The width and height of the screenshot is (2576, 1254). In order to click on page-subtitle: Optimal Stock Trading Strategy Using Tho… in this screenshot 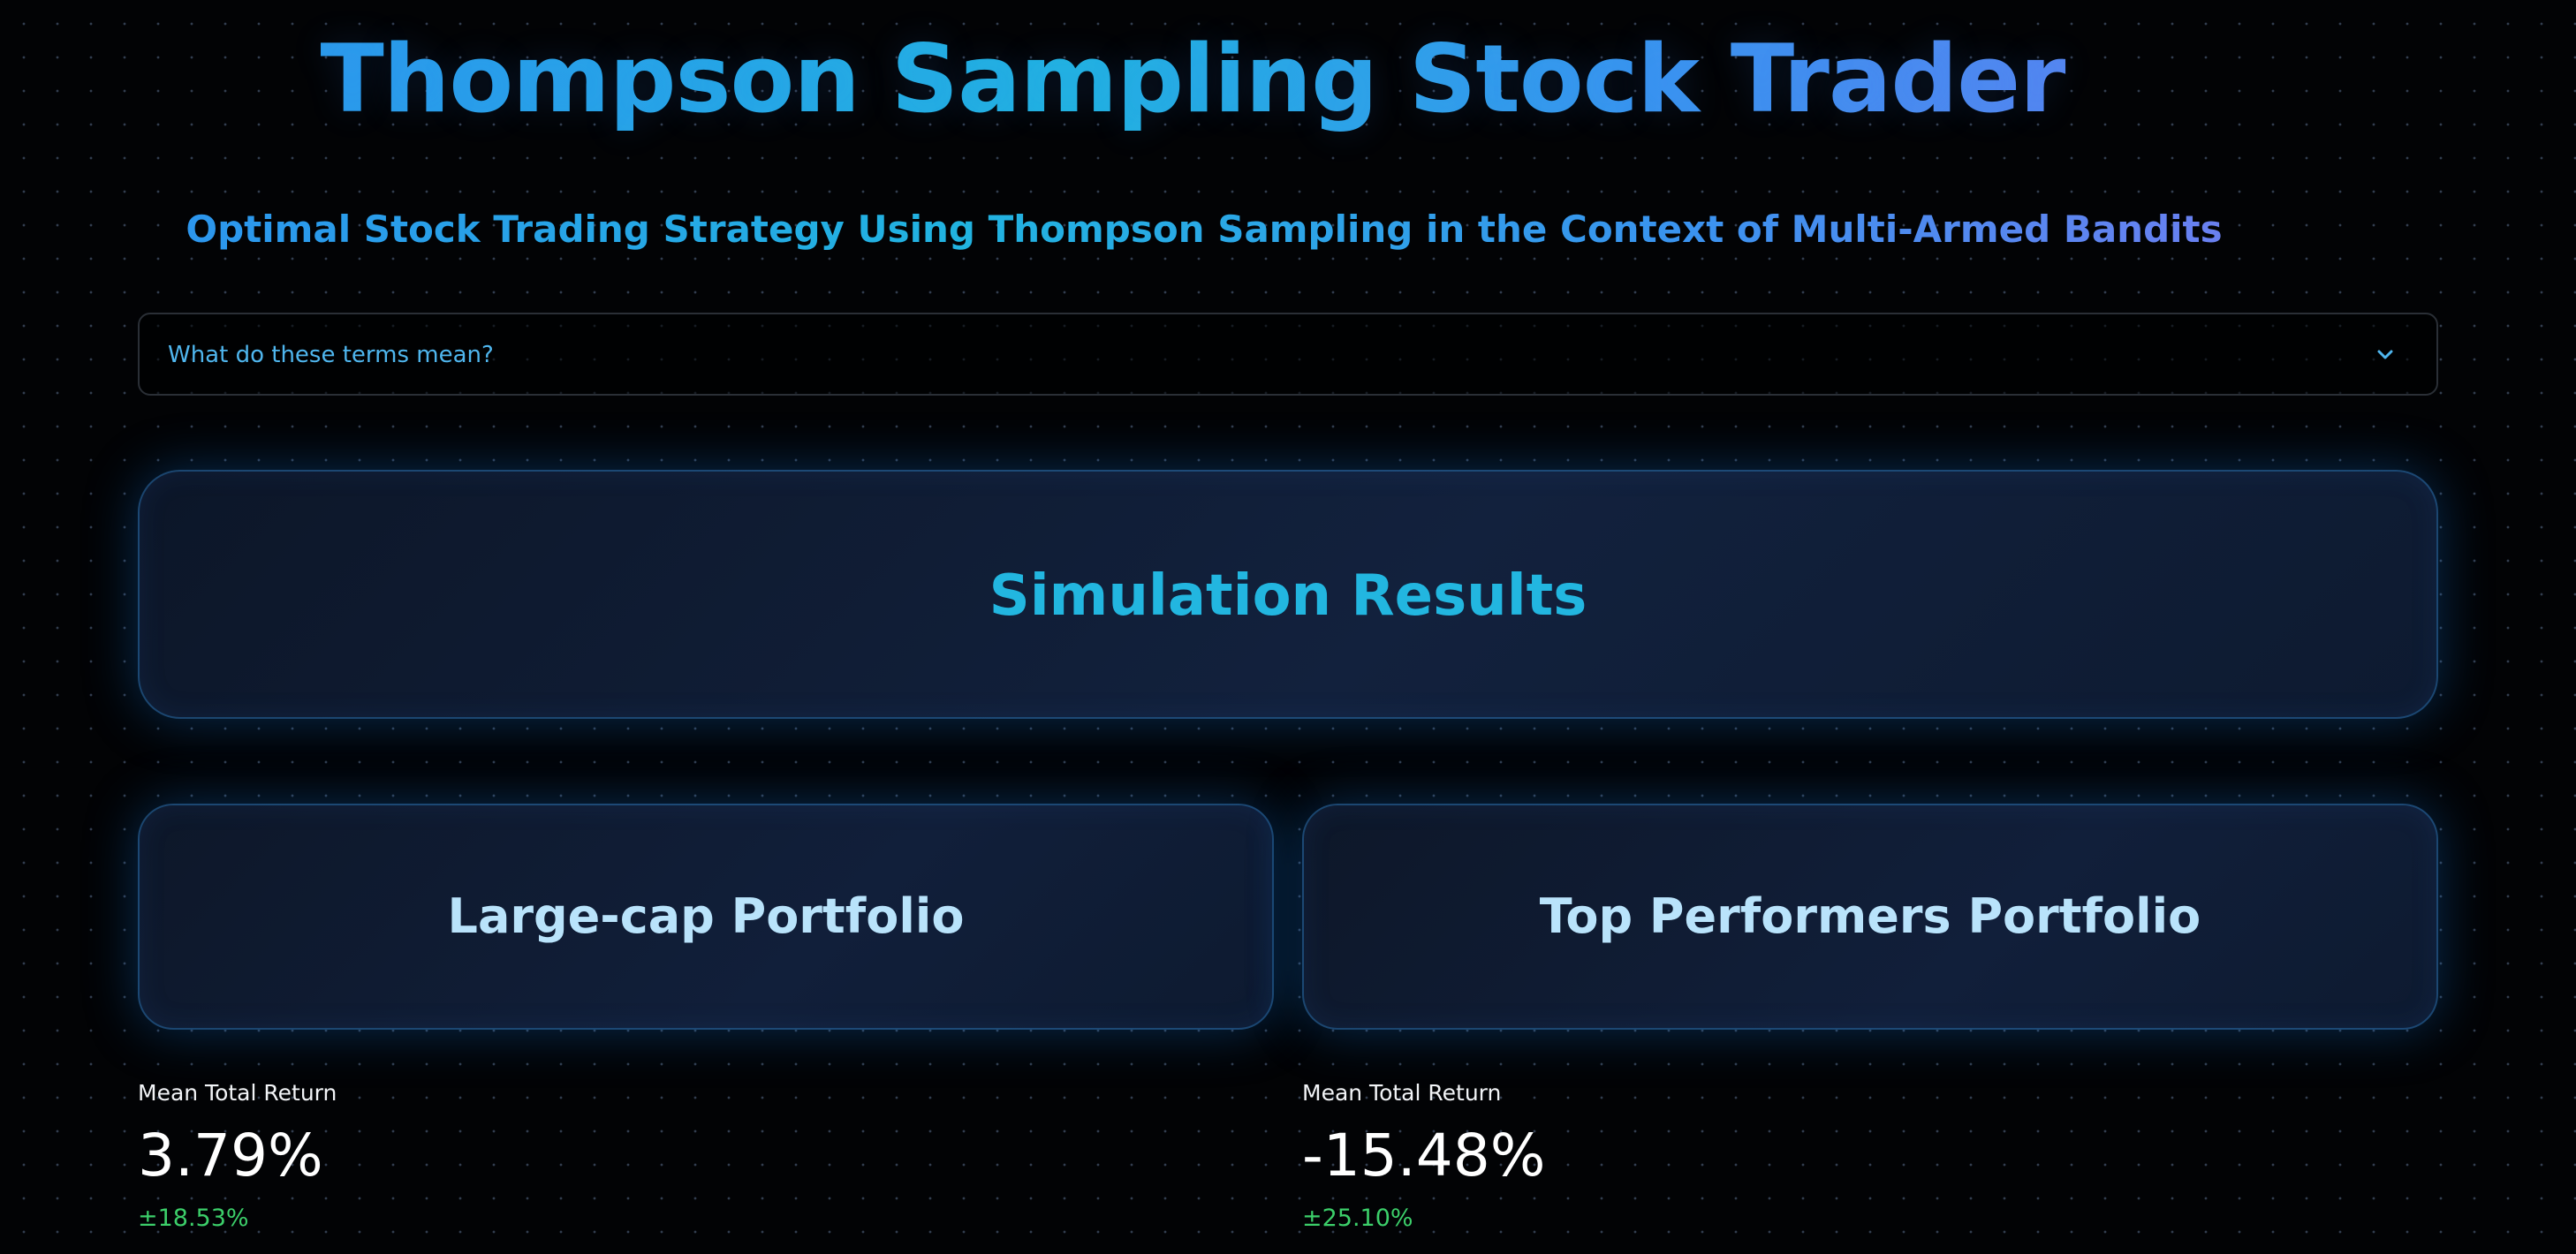, I will do `click(1204, 230)`.